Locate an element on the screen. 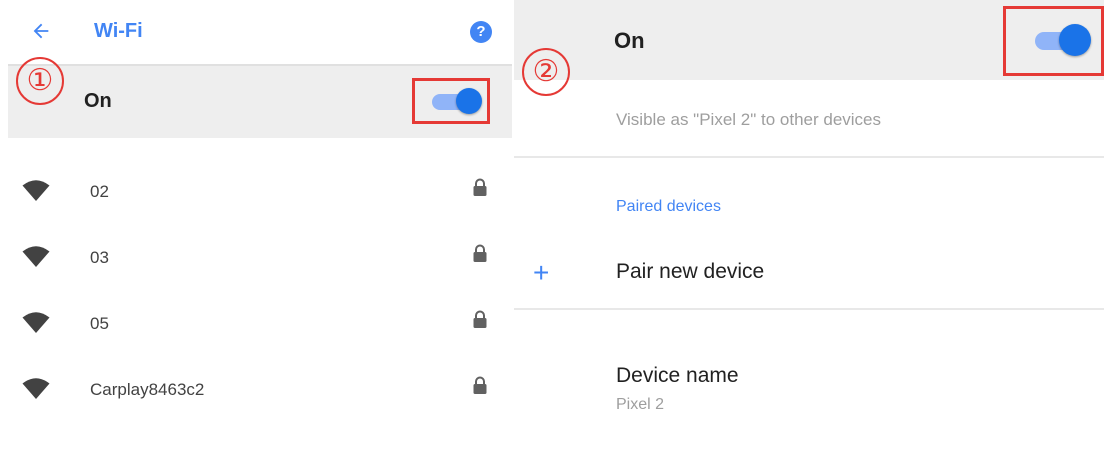 The width and height of the screenshot is (1104, 470). annotation-badge-2: ② is located at coordinates (546, 72).